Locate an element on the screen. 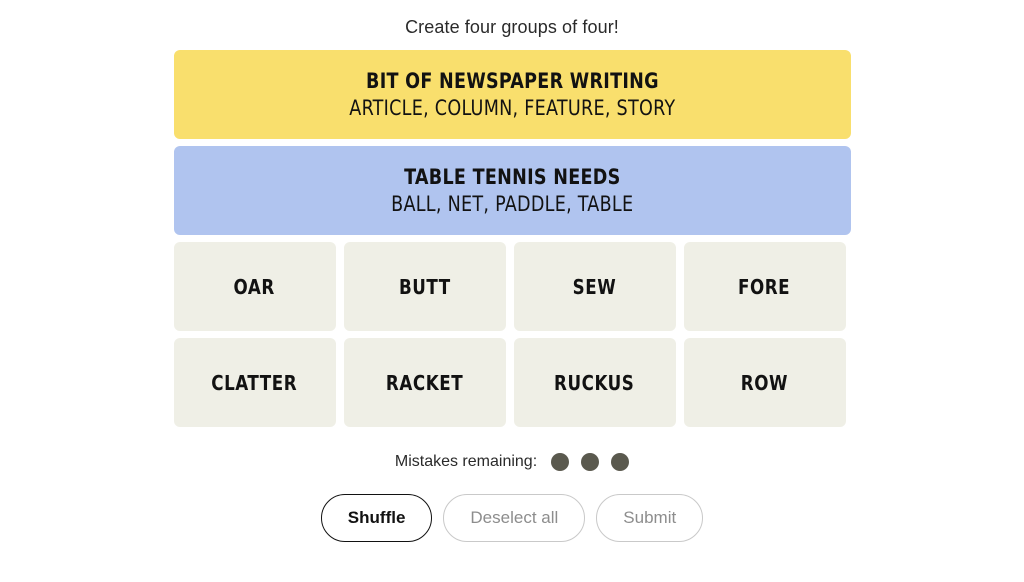 The width and height of the screenshot is (1024, 582). mistakes-label: Mistakes remaining: is located at coordinates (466, 461).